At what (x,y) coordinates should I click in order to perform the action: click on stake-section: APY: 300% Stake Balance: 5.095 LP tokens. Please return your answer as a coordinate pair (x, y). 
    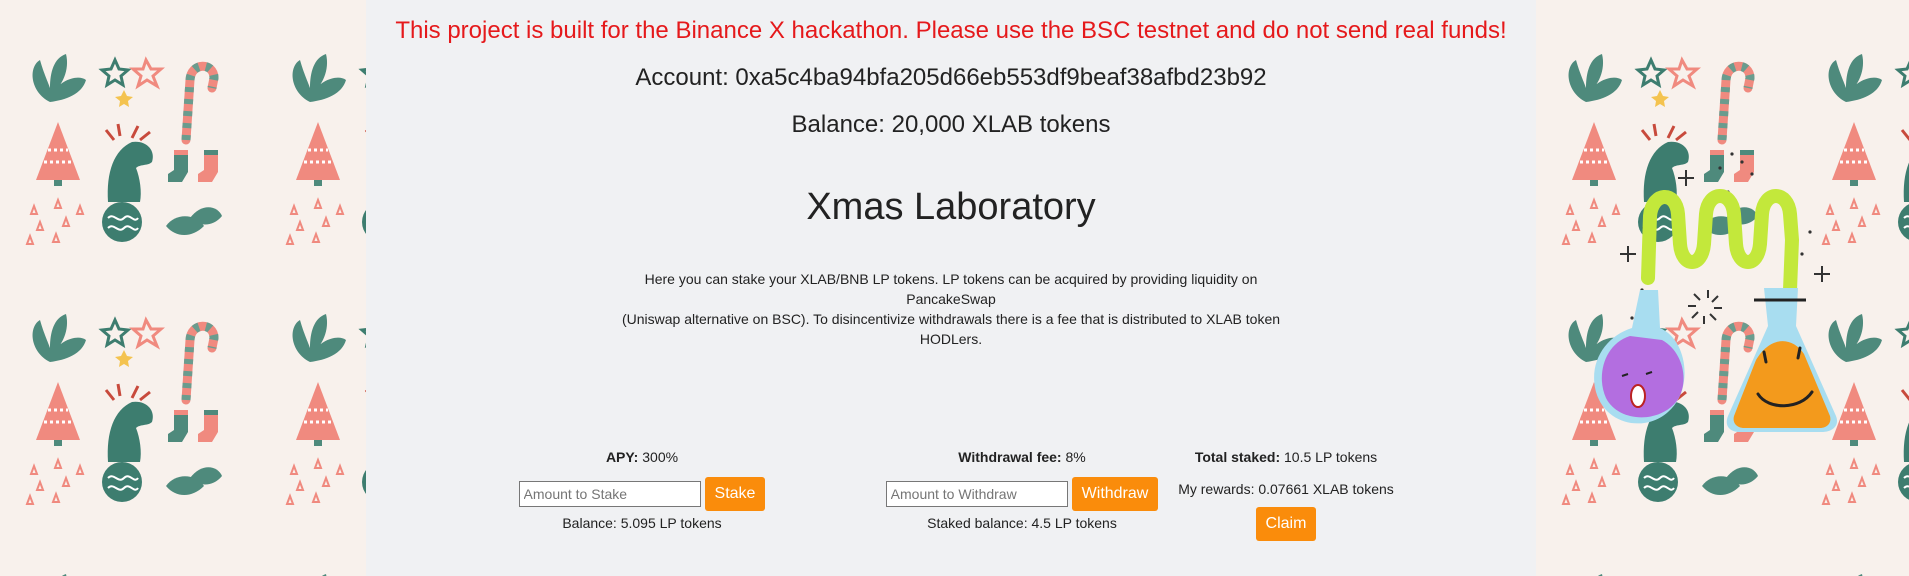
    Looking at the image, I should click on (642, 490).